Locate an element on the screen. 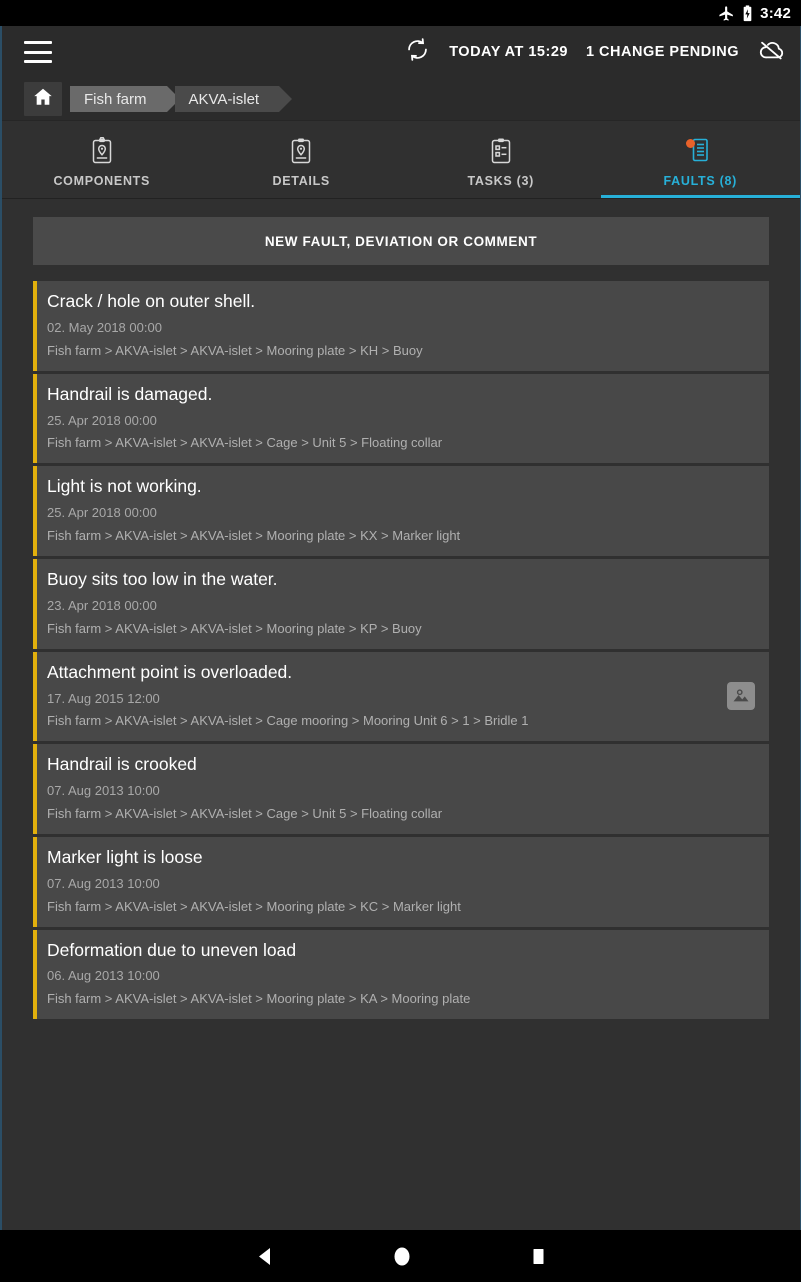 The height and width of the screenshot is (1282, 801). fault-document-icon is located at coordinates (699, 151).